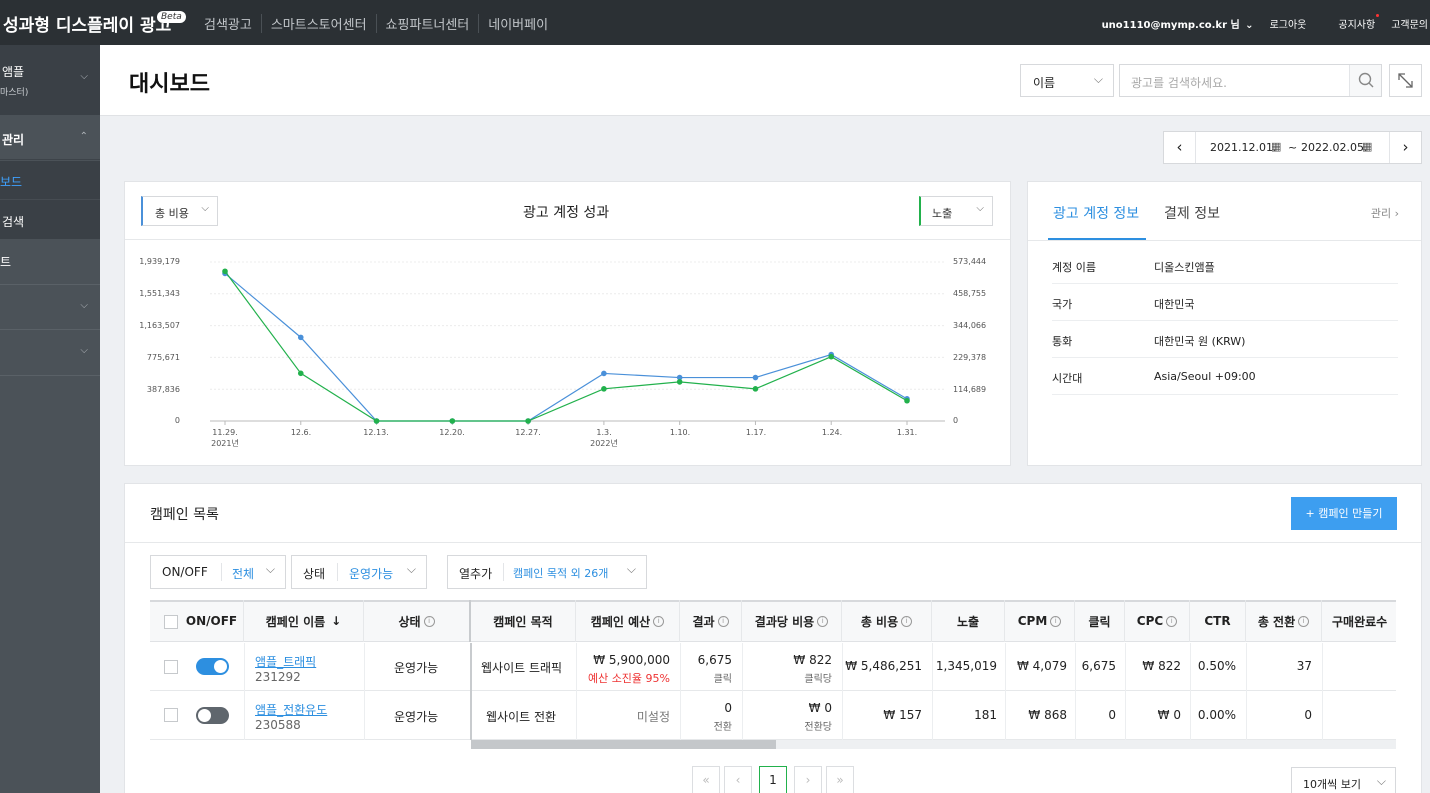  Describe the element at coordinates (1243, 147) in the screenshot. I see `start-date: 2021.12.01.` at that location.